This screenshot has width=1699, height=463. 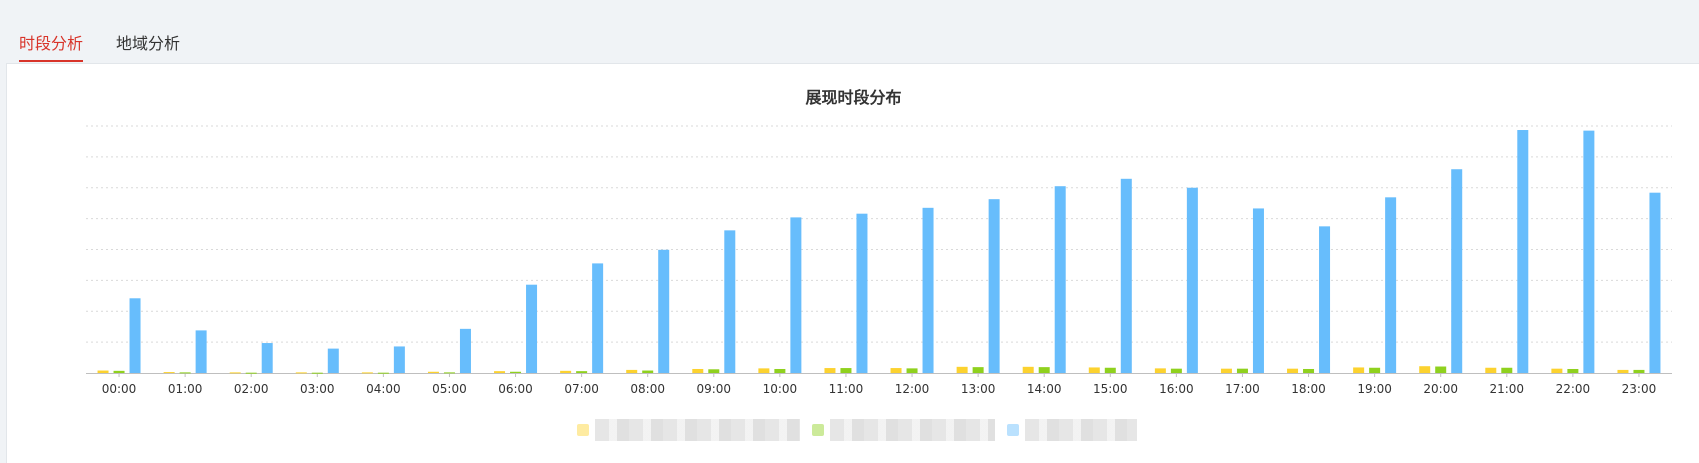 I want to click on x-tick-label: 03:00, so click(x=317, y=389).